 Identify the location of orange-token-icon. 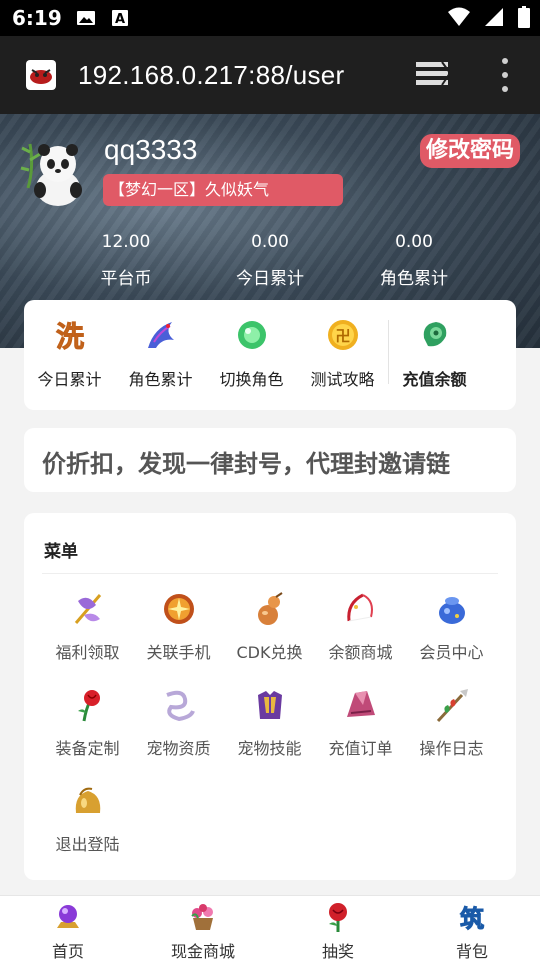
(178, 609).